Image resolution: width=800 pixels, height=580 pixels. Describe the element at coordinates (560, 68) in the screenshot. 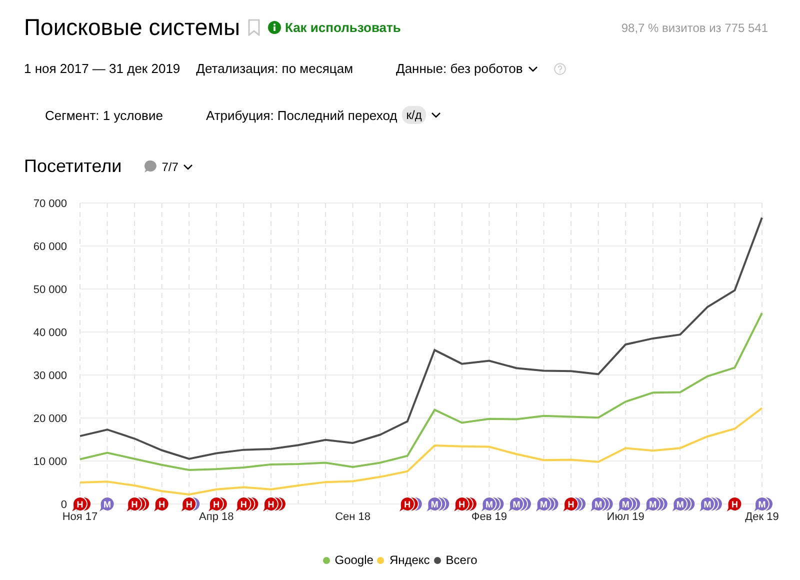

I see `help-icon` at that location.